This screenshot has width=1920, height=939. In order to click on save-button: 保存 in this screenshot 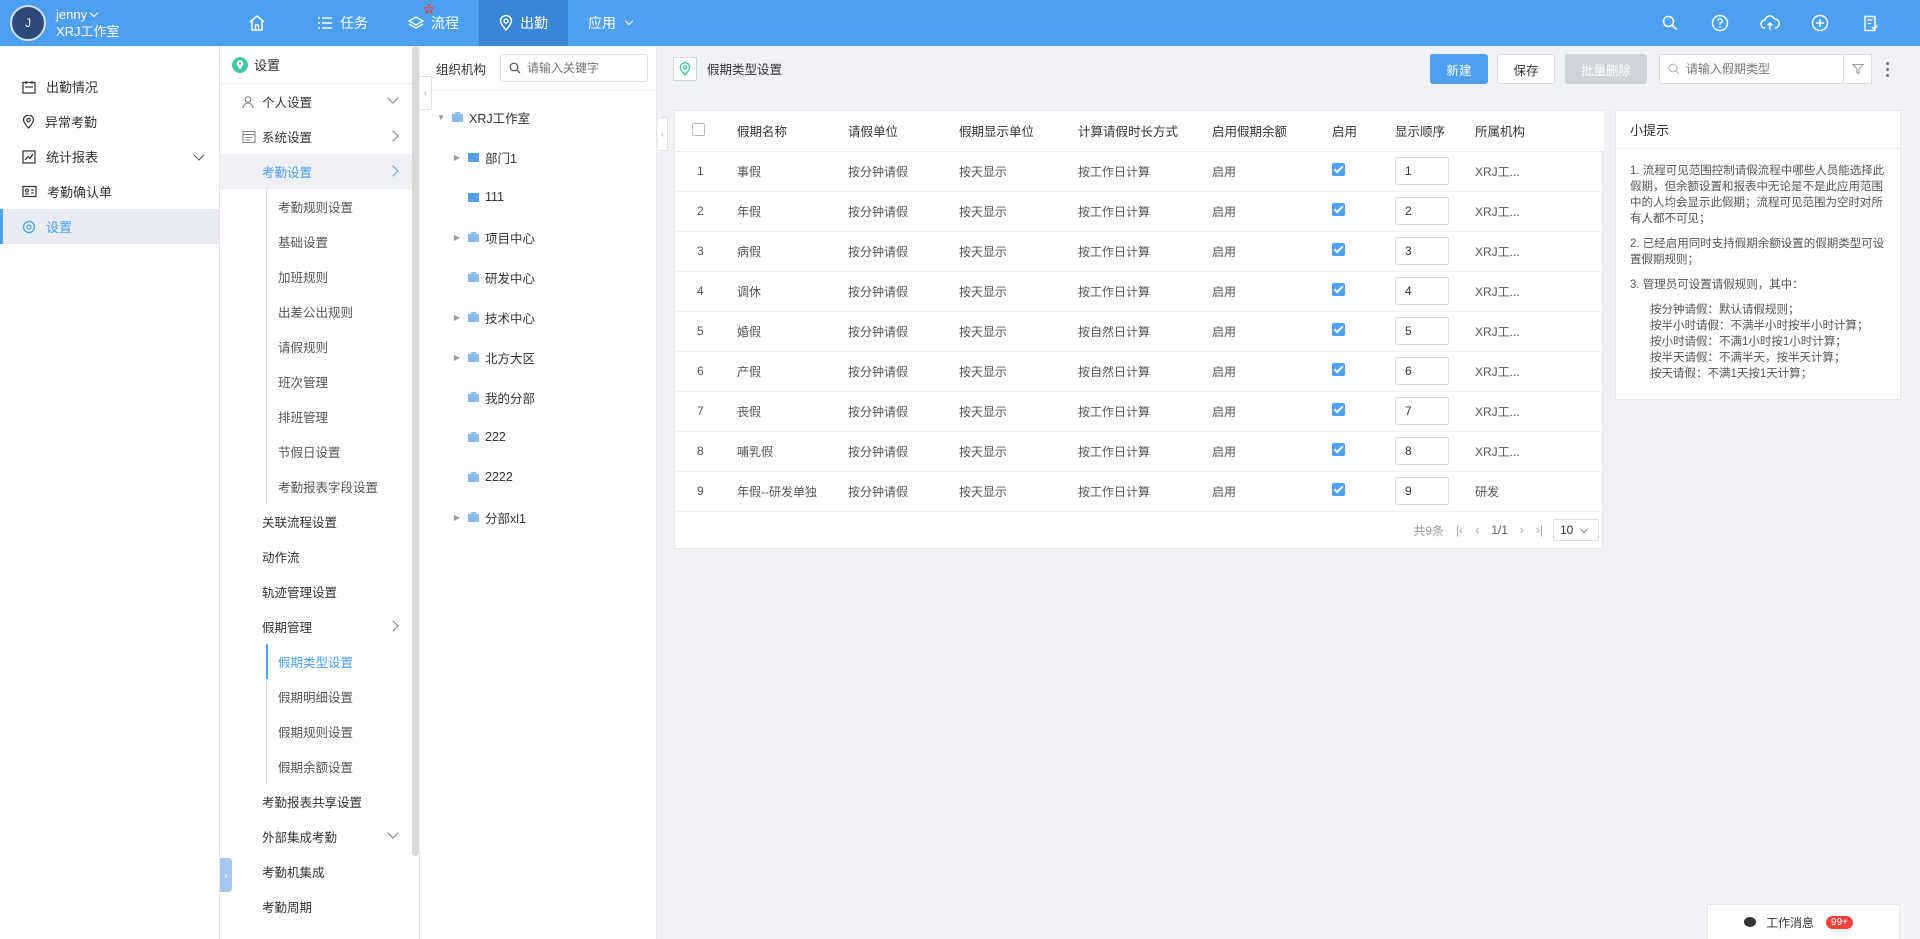, I will do `click(1526, 69)`.